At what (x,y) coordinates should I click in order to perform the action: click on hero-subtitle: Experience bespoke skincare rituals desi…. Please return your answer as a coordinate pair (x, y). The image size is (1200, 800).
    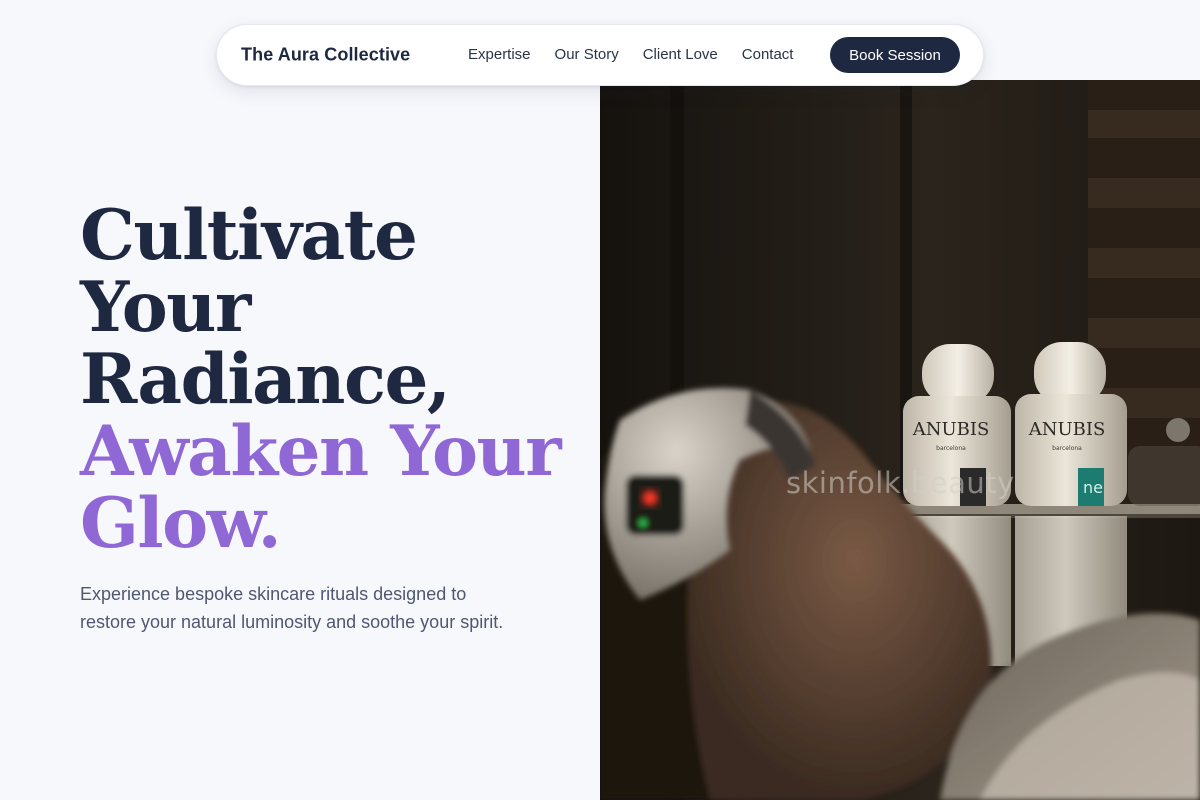
    Looking at the image, I should click on (292, 608).